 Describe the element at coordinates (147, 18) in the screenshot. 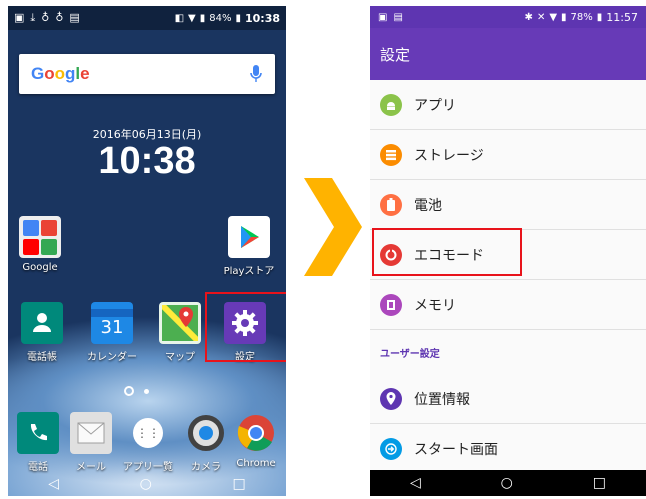

I see `status-bar: ▣ ⤓ ♁ ♁ ▤ ◧ ▼ ▮ 84% ▮ 10:38` at that location.